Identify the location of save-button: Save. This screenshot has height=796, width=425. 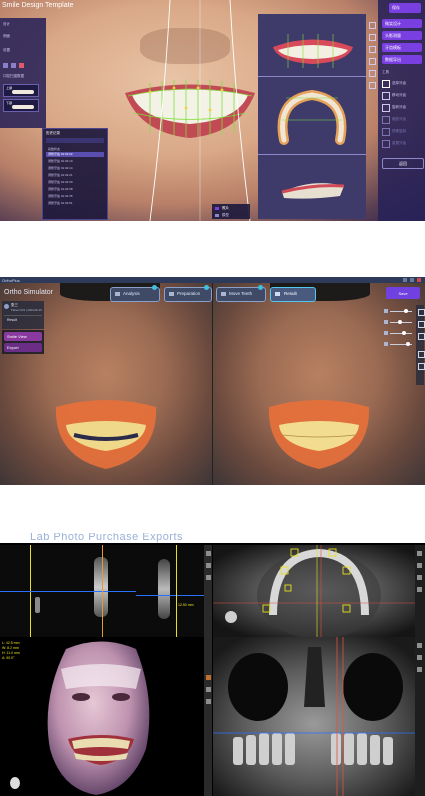
(403, 293).